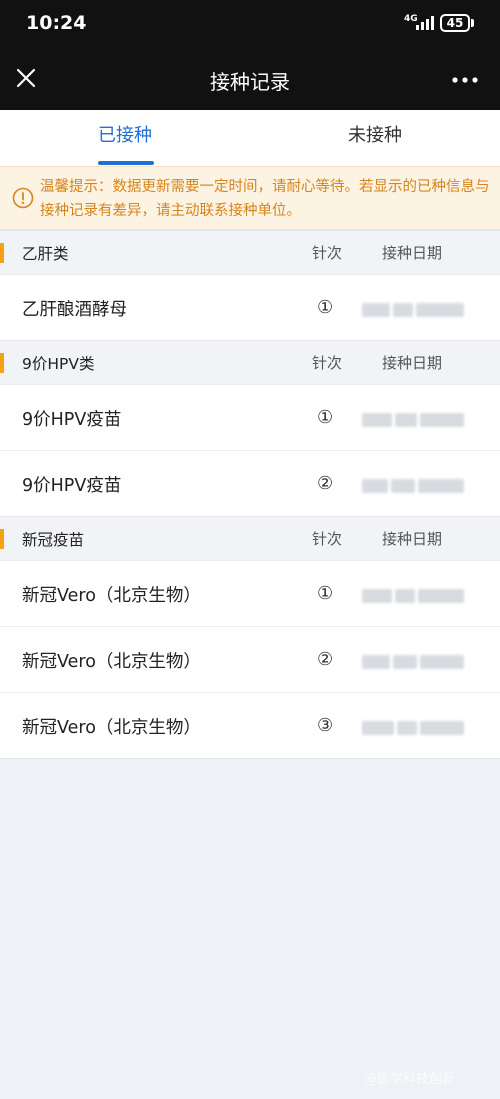 This screenshot has width=500, height=1099. Describe the element at coordinates (250, 483) in the screenshot. I see `list-item: 9价HPV疫苗 ②` at that location.